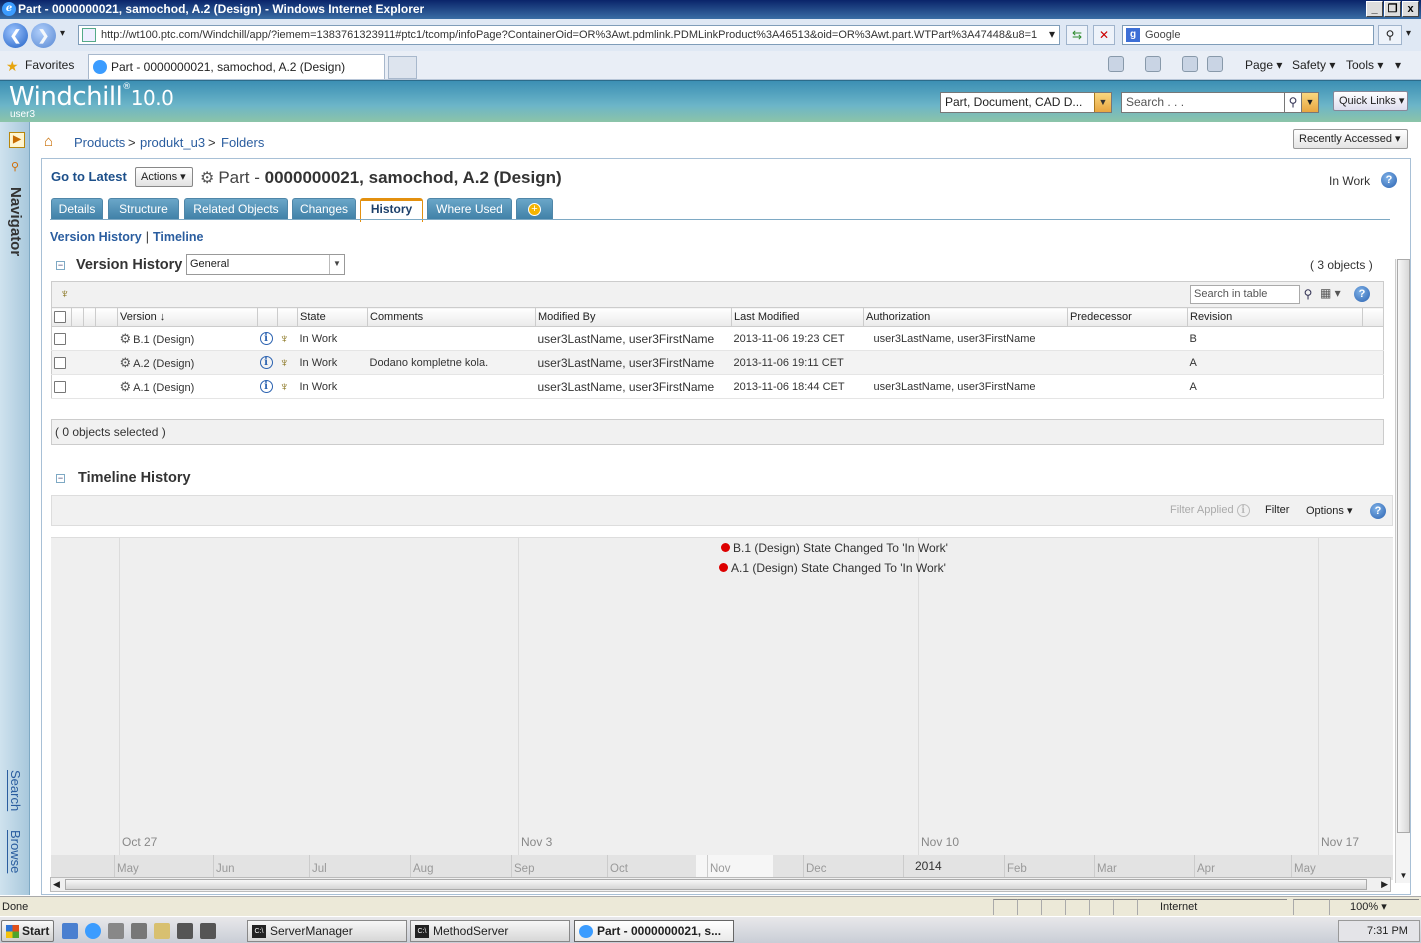 The height and width of the screenshot is (943, 1421). I want to click on table-view-select: General ▼, so click(265, 264).